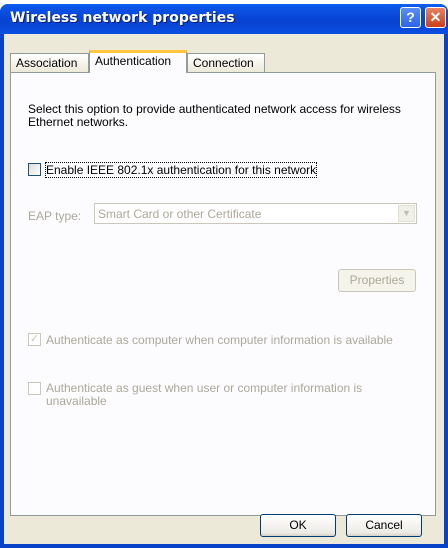 This screenshot has height=548, width=448. What do you see at coordinates (406, 213) in the screenshot?
I see `chevron-down-icon: ▼` at bounding box center [406, 213].